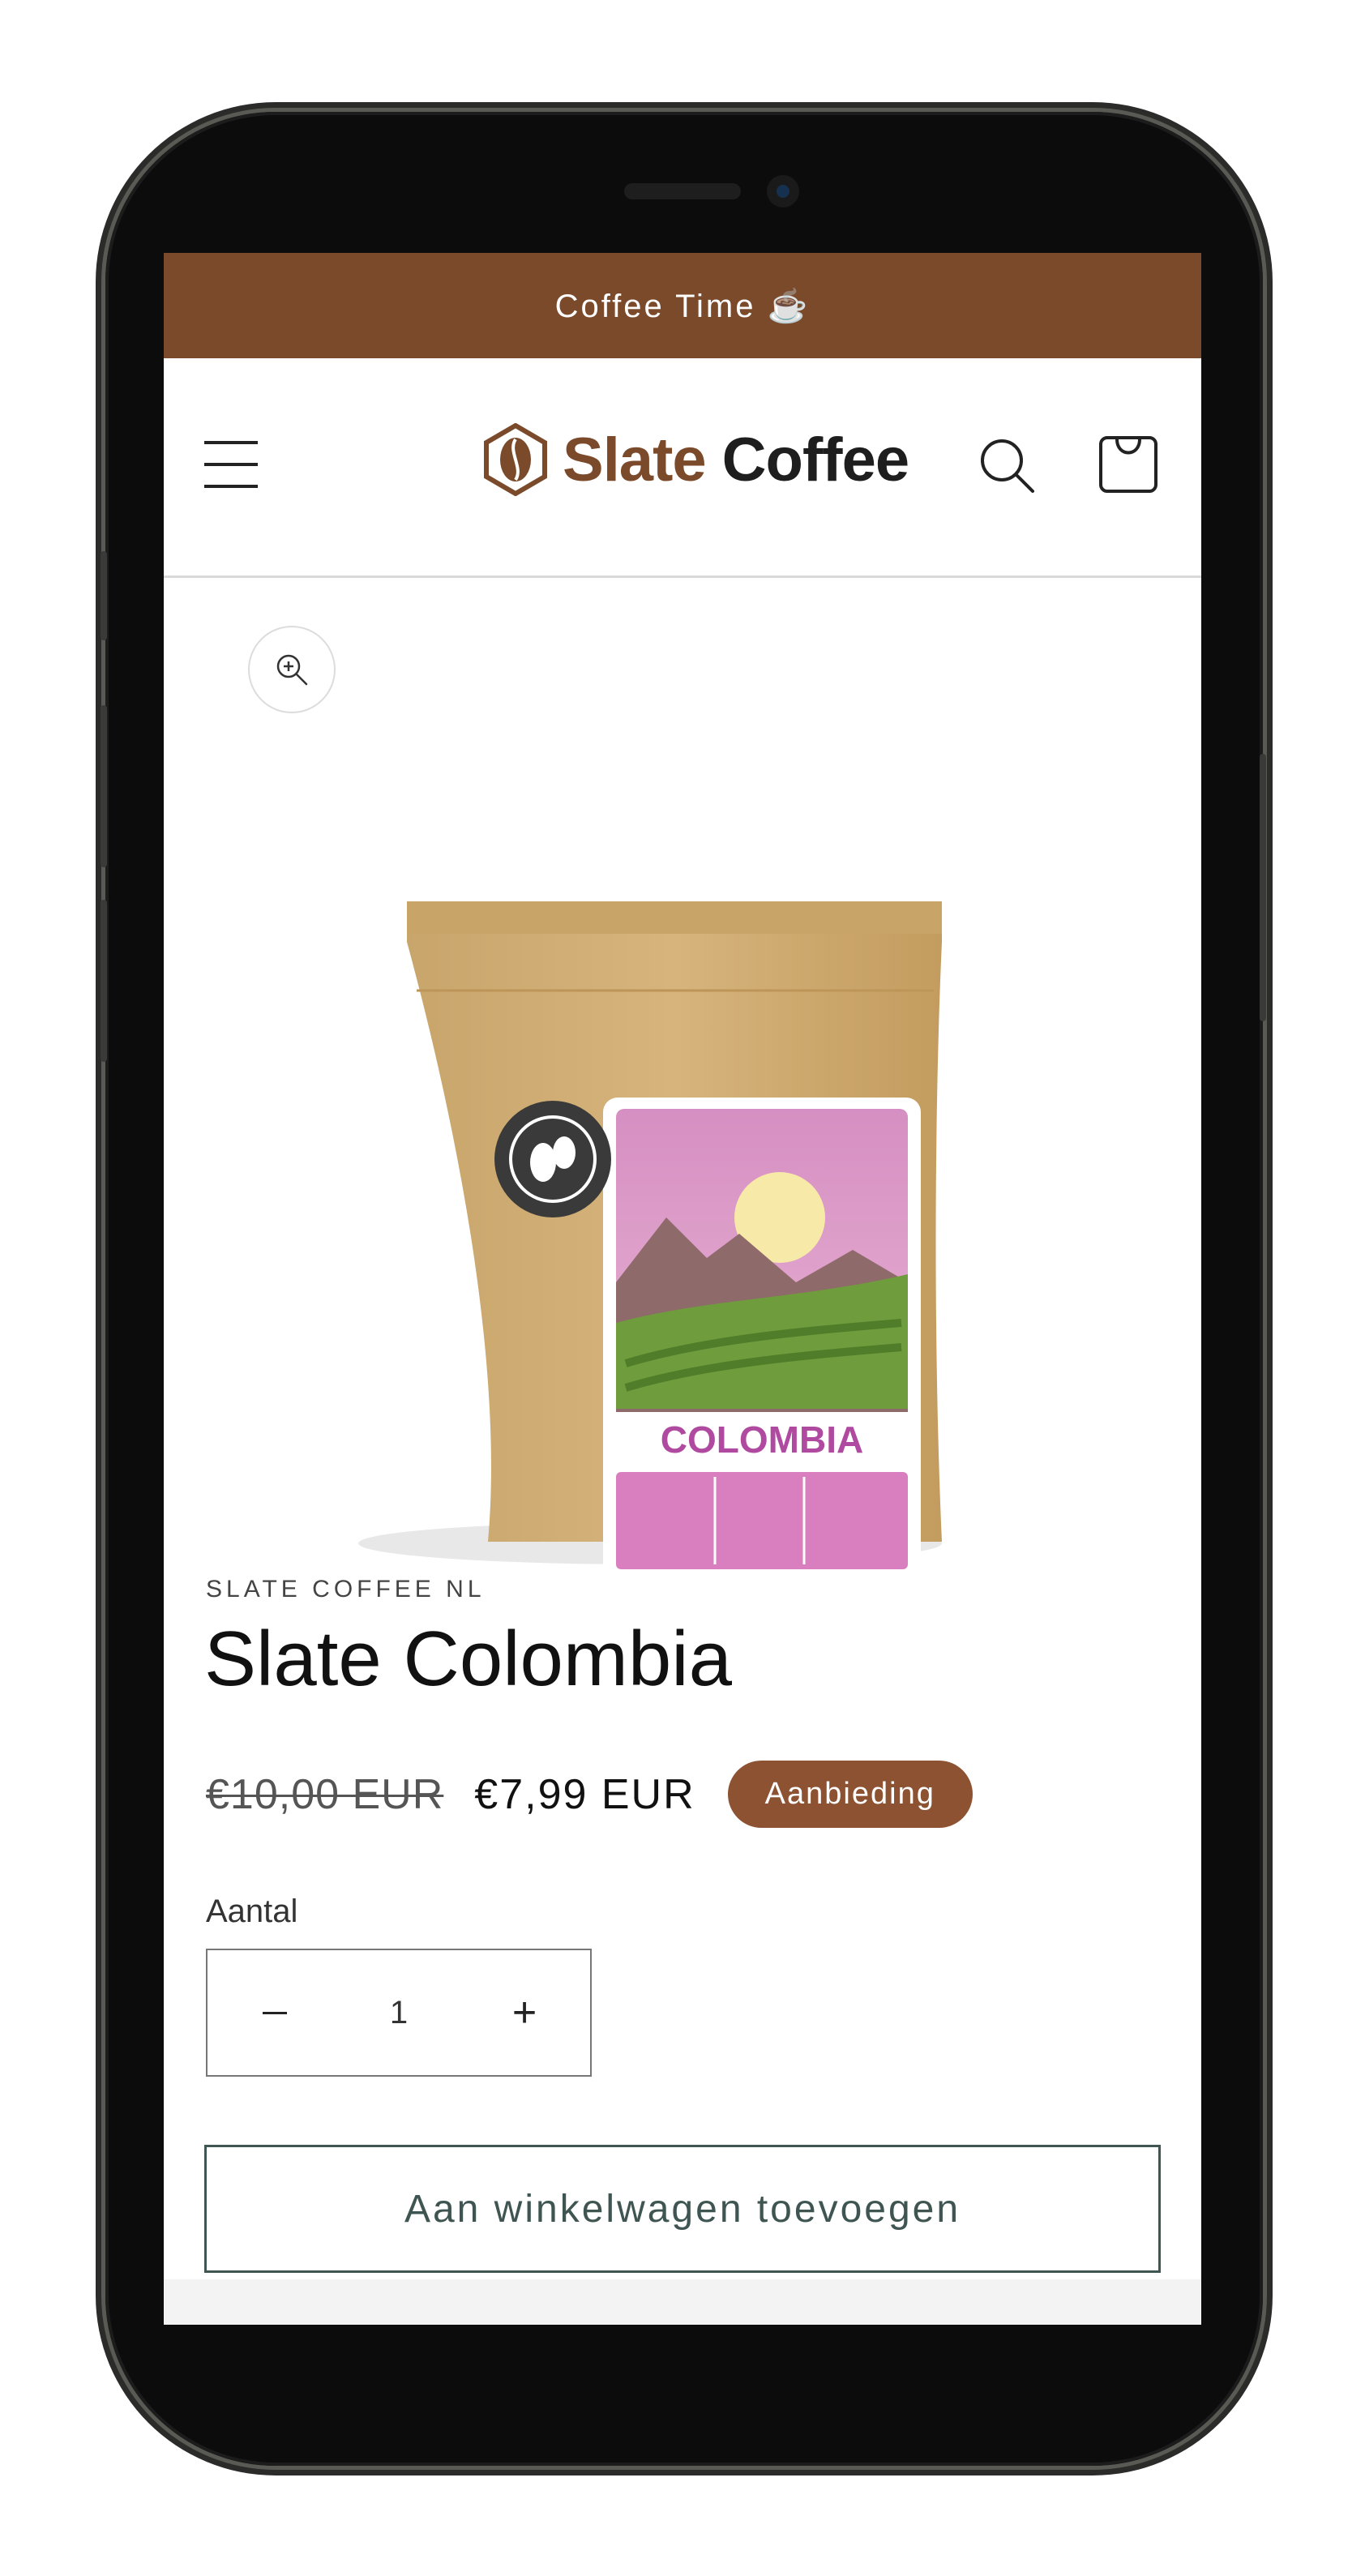 This screenshot has height=2576, width=1365. Describe the element at coordinates (275, 2012) in the screenshot. I see `quantity-decrease-button` at that location.